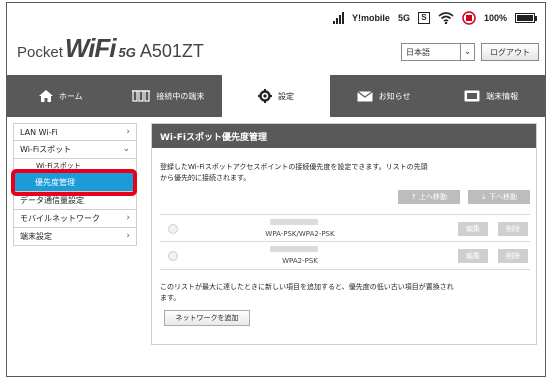 The image size is (552, 380). What do you see at coordinates (46, 149) in the screenshot?
I see `sidebar-item-label: Wi-Fiスポット` at bounding box center [46, 149].